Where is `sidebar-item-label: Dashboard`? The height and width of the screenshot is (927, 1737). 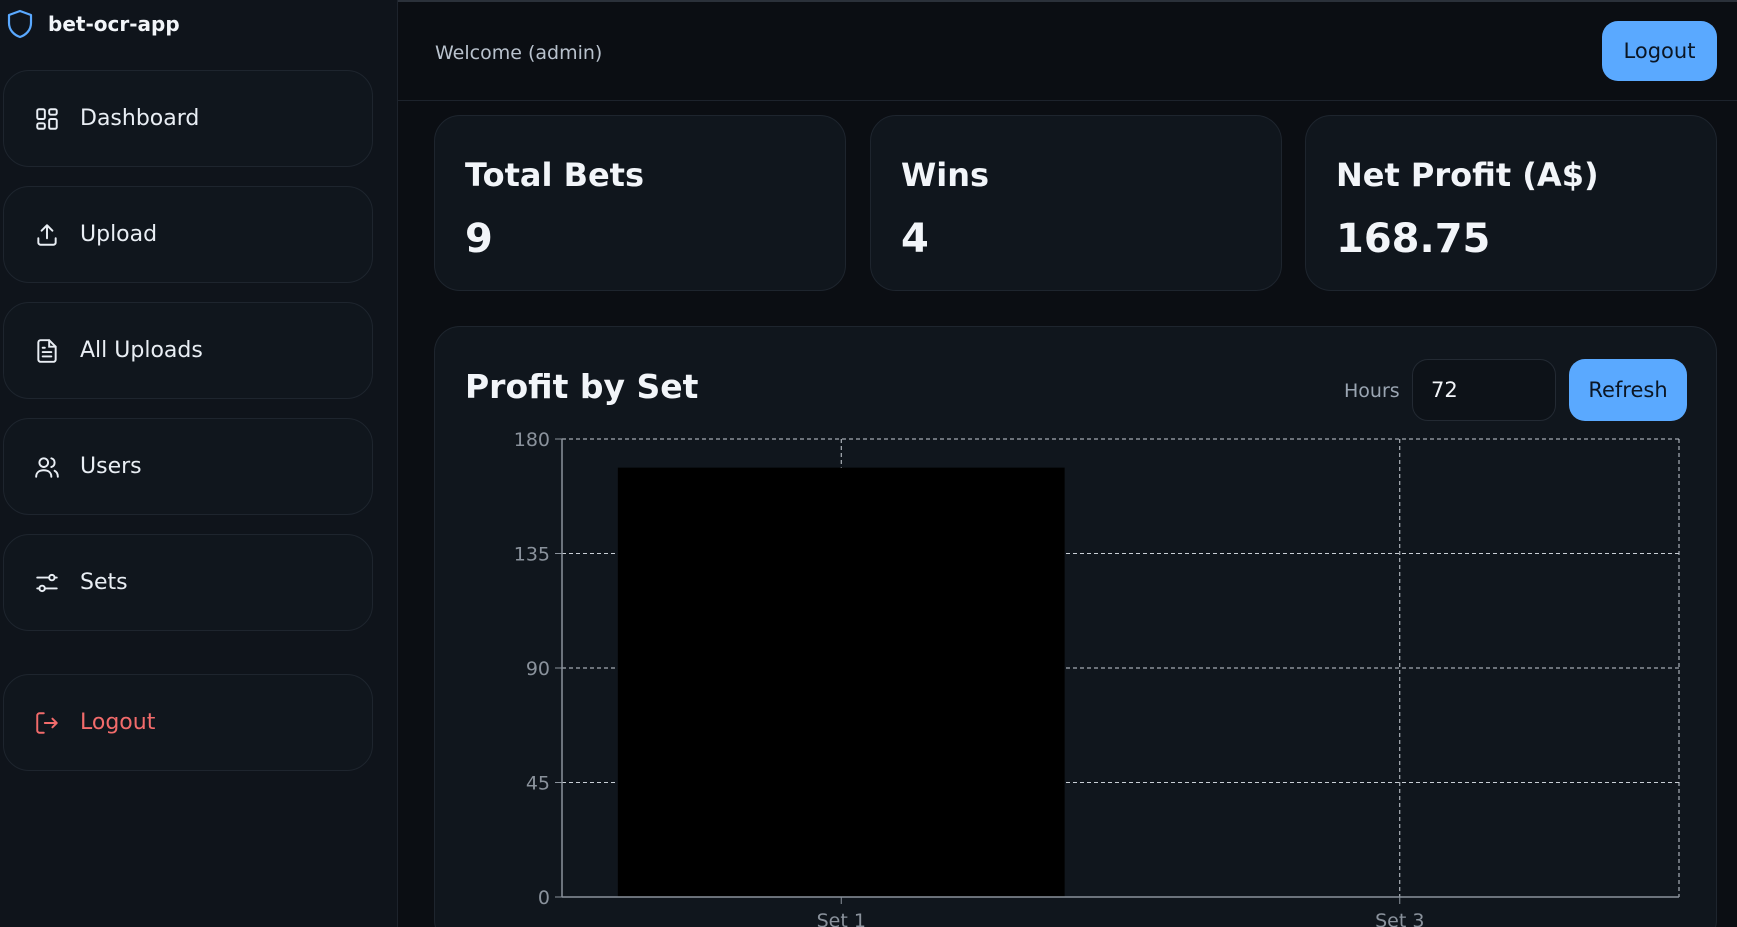
sidebar-item-label: Dashboard is located at coordinates (140, 118).